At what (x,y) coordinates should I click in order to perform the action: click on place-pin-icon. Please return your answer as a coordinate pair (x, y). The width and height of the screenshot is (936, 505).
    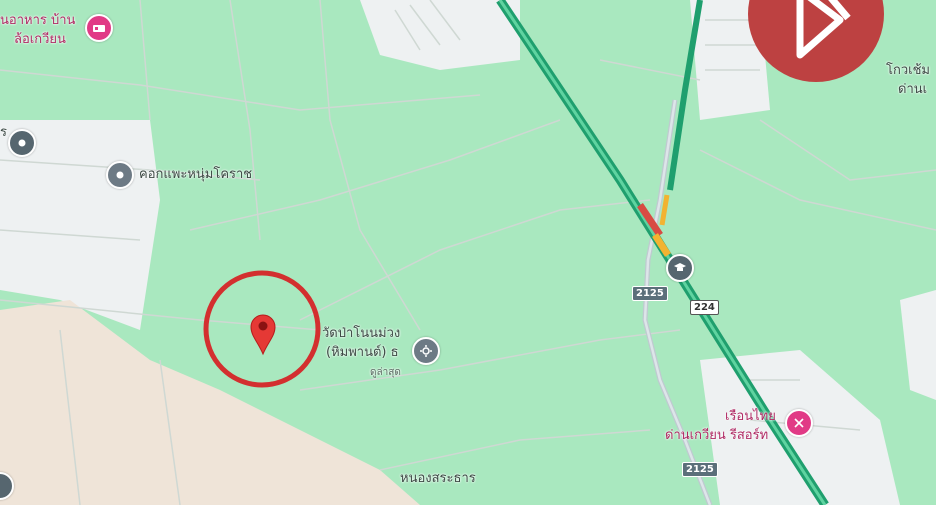
    Looking at the image, I should click on (22, 143).